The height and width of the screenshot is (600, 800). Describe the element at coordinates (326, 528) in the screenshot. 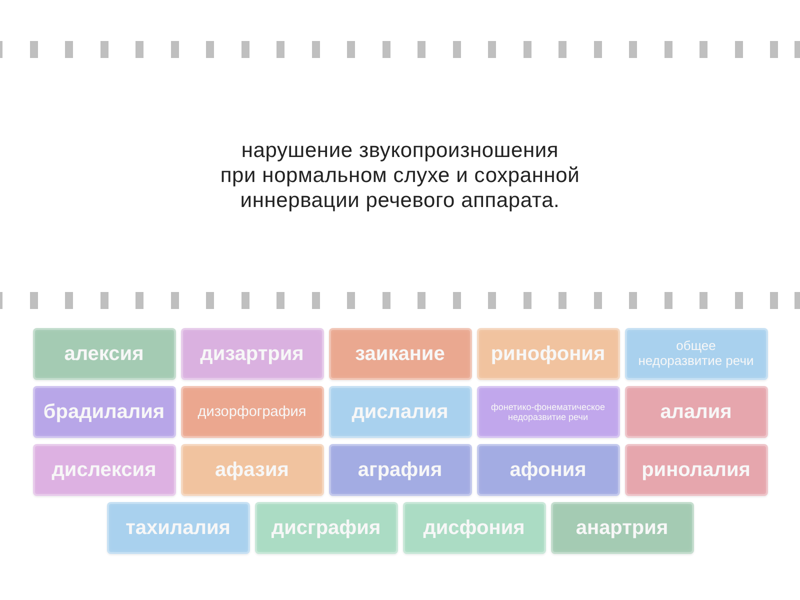

I see `answer-tile: дисграфия` at that location.